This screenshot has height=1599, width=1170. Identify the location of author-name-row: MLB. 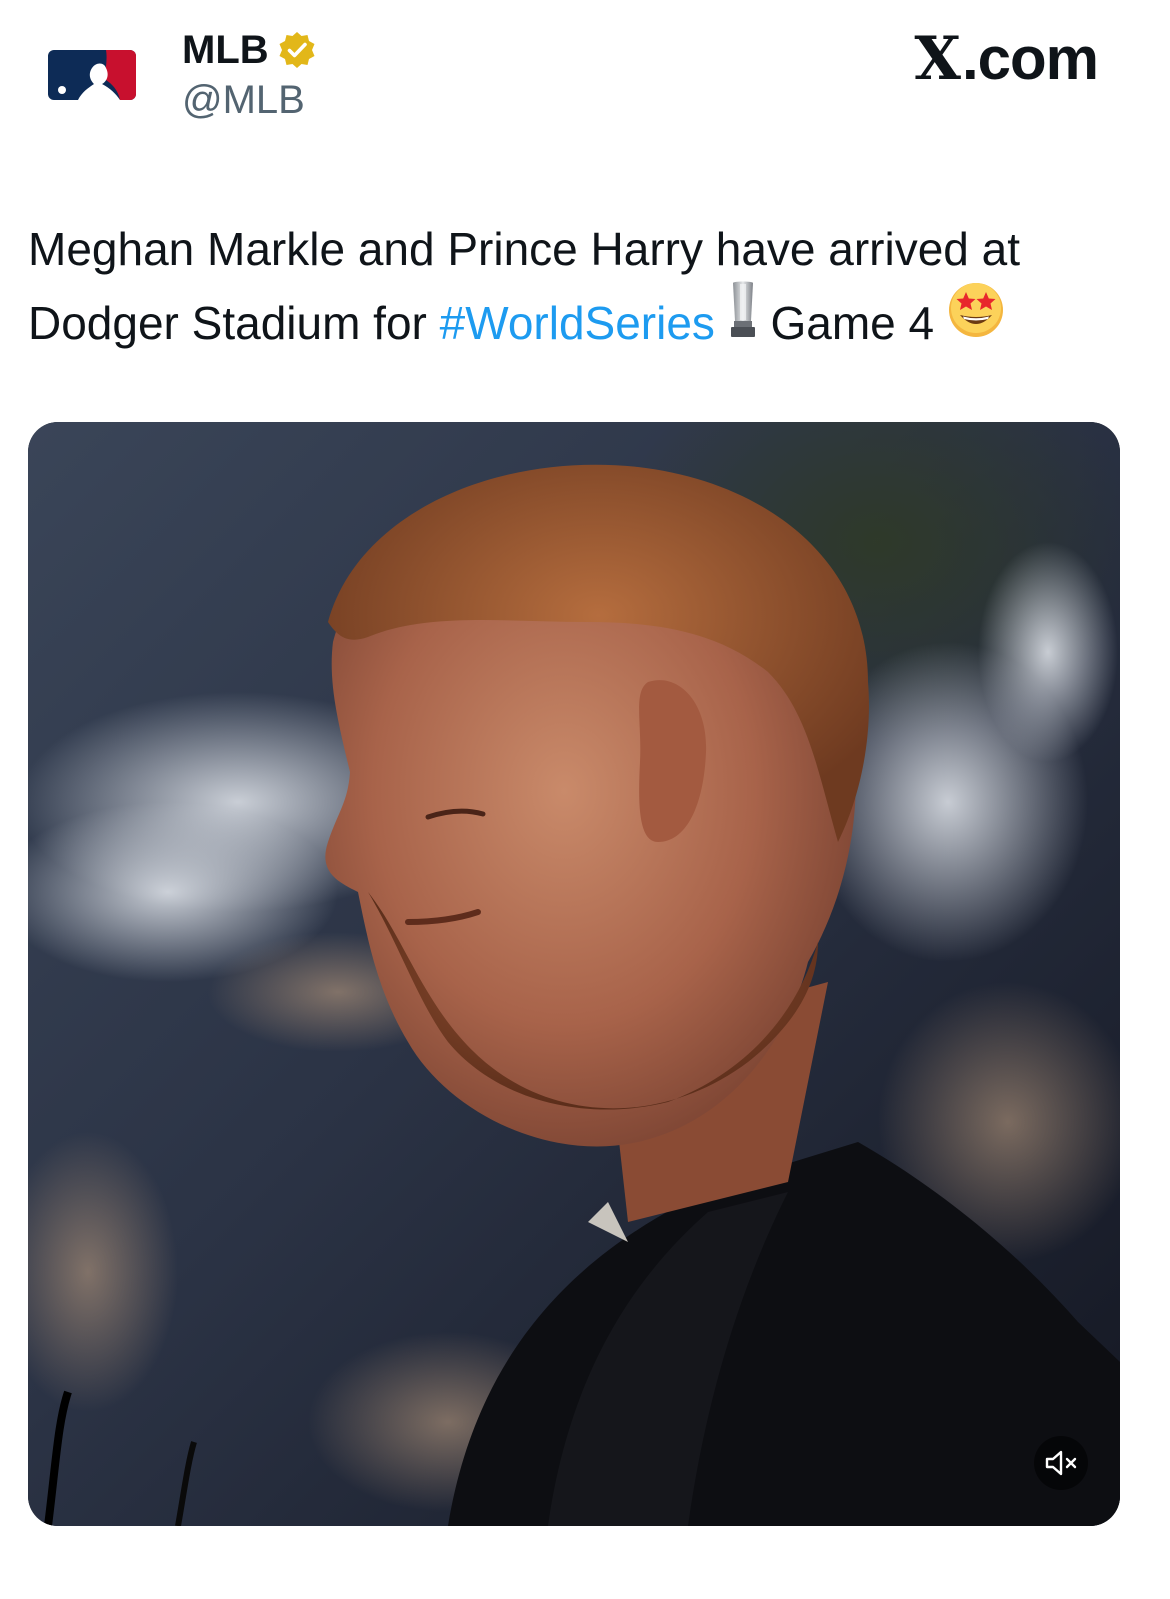
(249, 50).